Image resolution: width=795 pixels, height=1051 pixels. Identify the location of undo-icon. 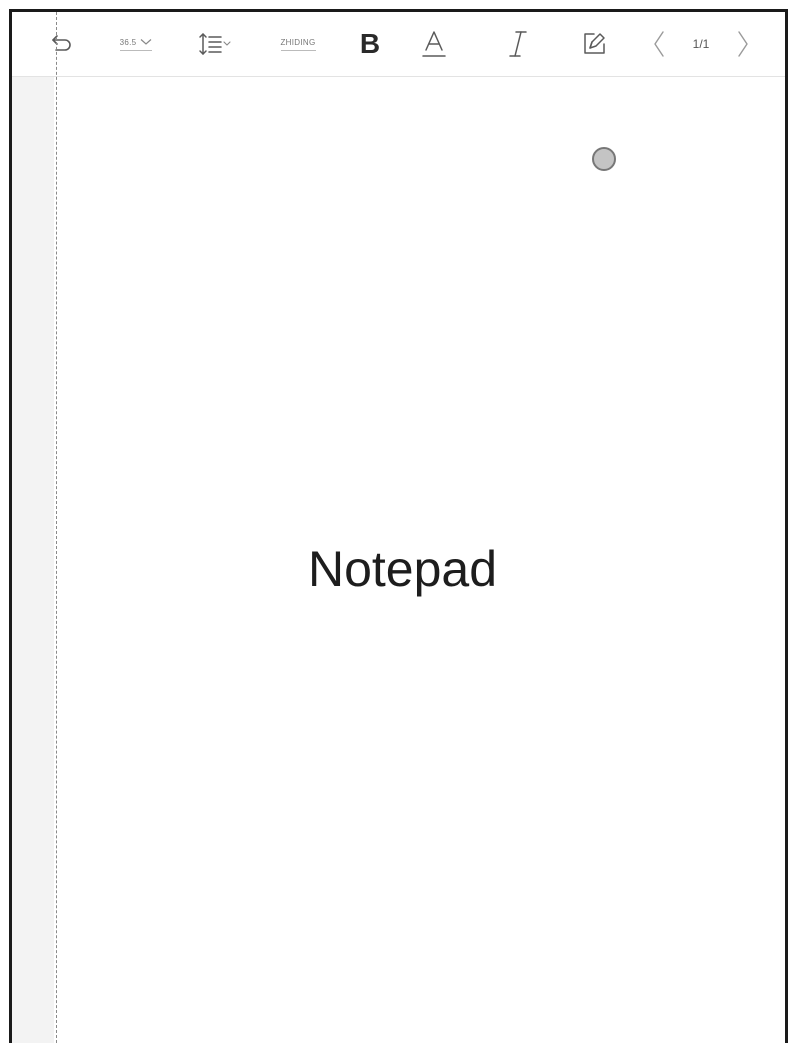
(62, 44).